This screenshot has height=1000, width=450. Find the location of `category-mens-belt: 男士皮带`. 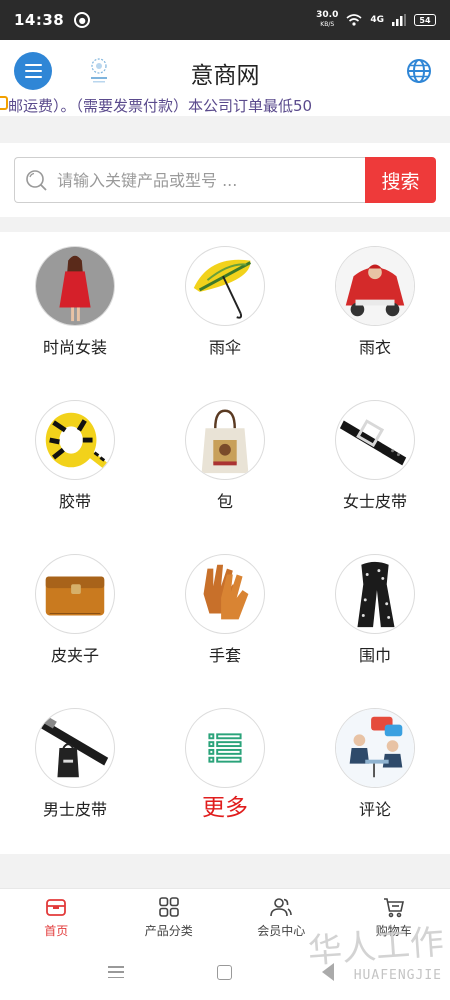

category-mens-belt: 男士皮带 is located at coordinates (75, 771).